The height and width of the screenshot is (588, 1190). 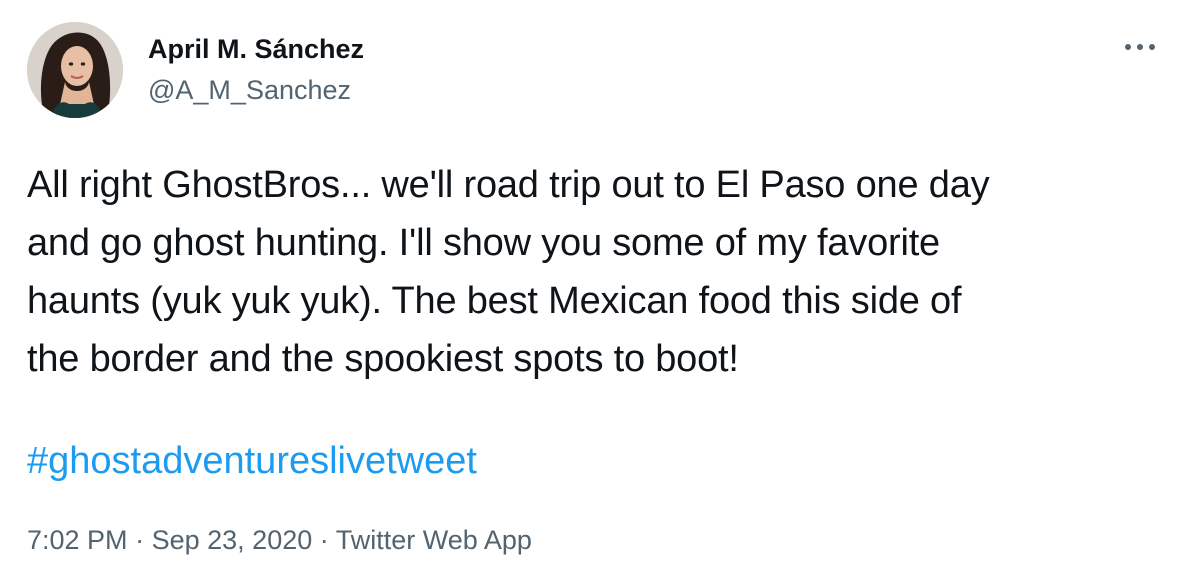 What do you see at coordinates (256, 49) in the screenshot?
I see `author-display-name: April M. Sánchez` at bounding box center [256, 49].